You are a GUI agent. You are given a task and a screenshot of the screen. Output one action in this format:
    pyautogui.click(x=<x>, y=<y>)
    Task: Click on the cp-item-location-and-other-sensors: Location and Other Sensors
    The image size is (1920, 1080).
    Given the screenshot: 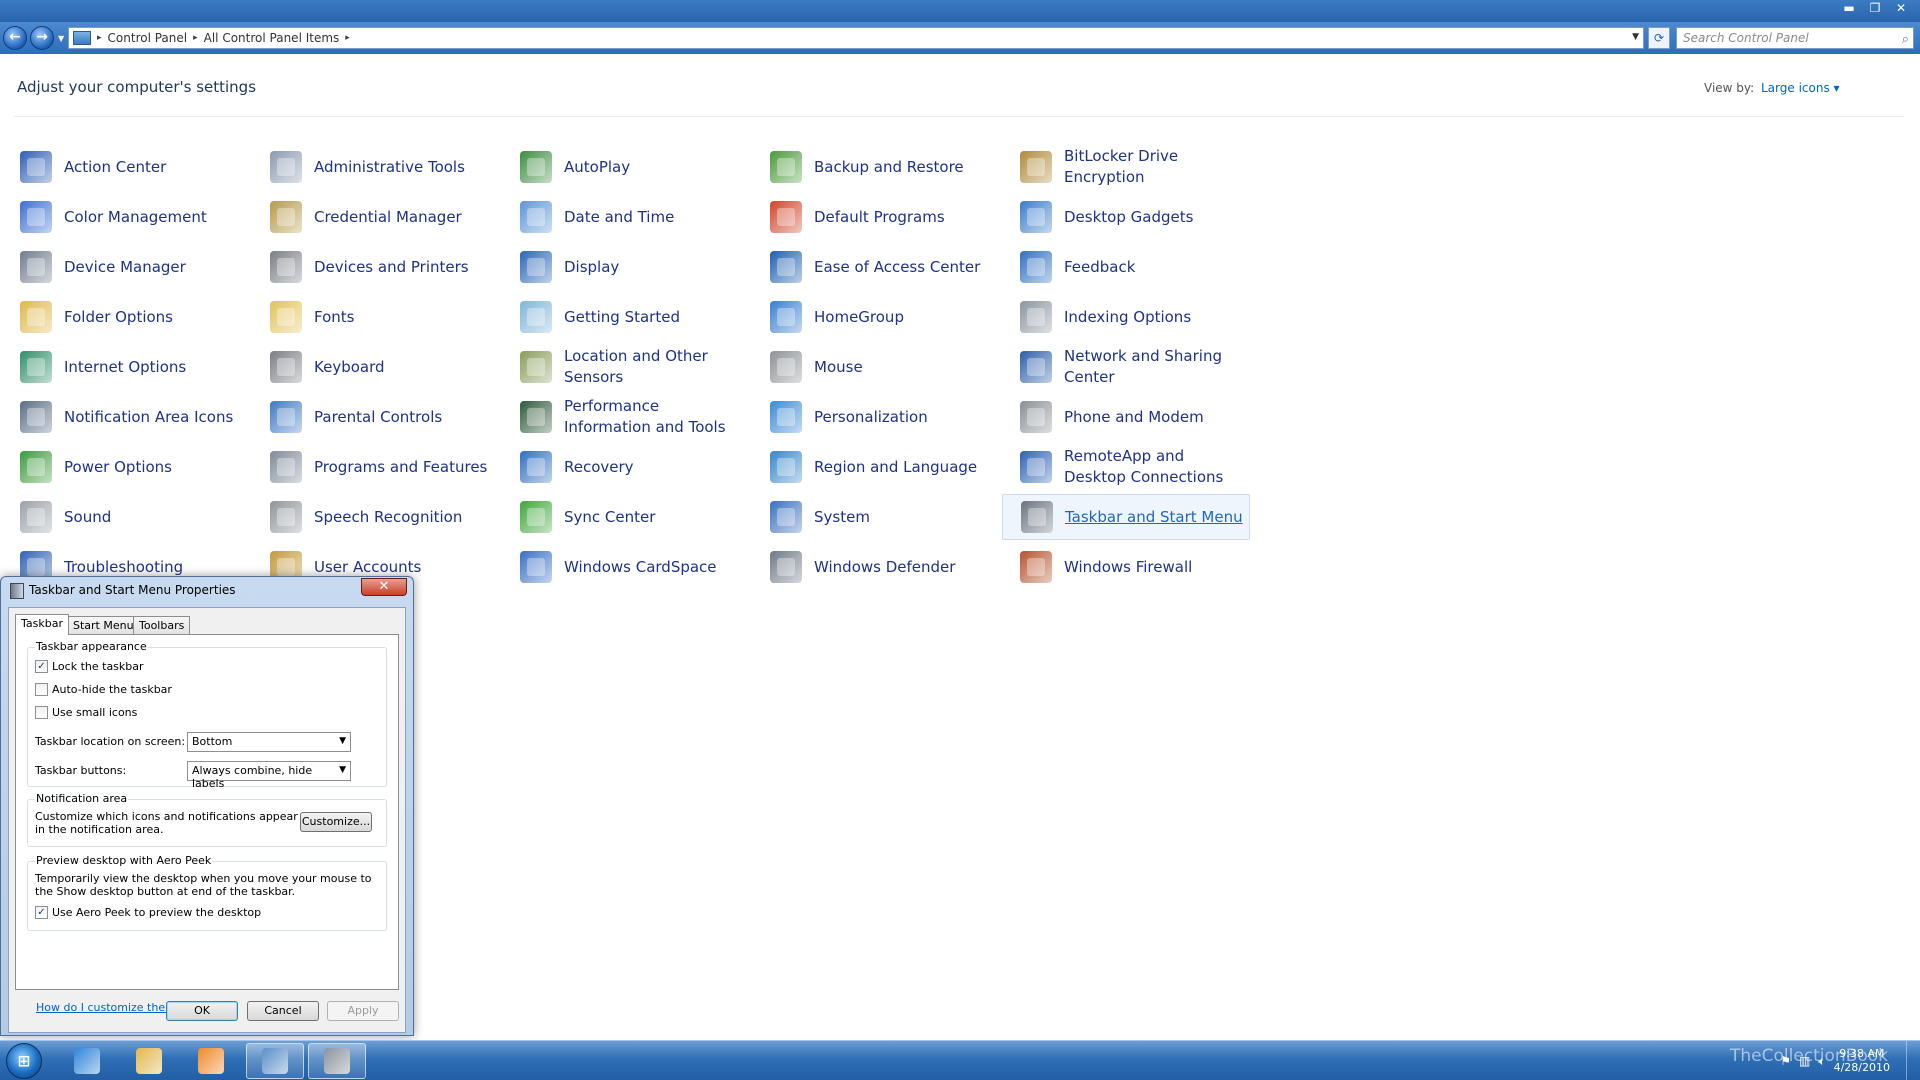 What is the action you would take?
    pyautogui.click(x=626, y=367)
    